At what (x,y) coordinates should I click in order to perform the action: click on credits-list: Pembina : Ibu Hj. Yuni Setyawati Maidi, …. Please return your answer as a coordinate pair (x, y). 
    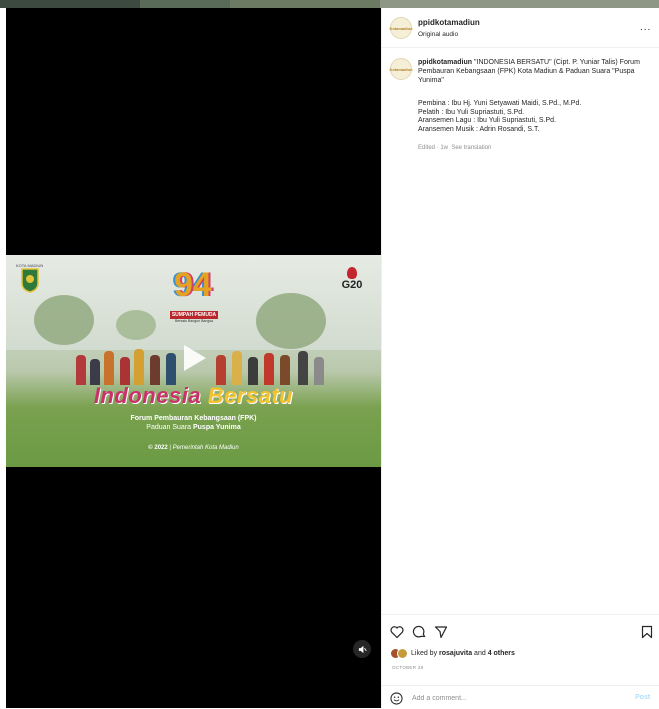
    Looking at the image, I should click on (536, 117).